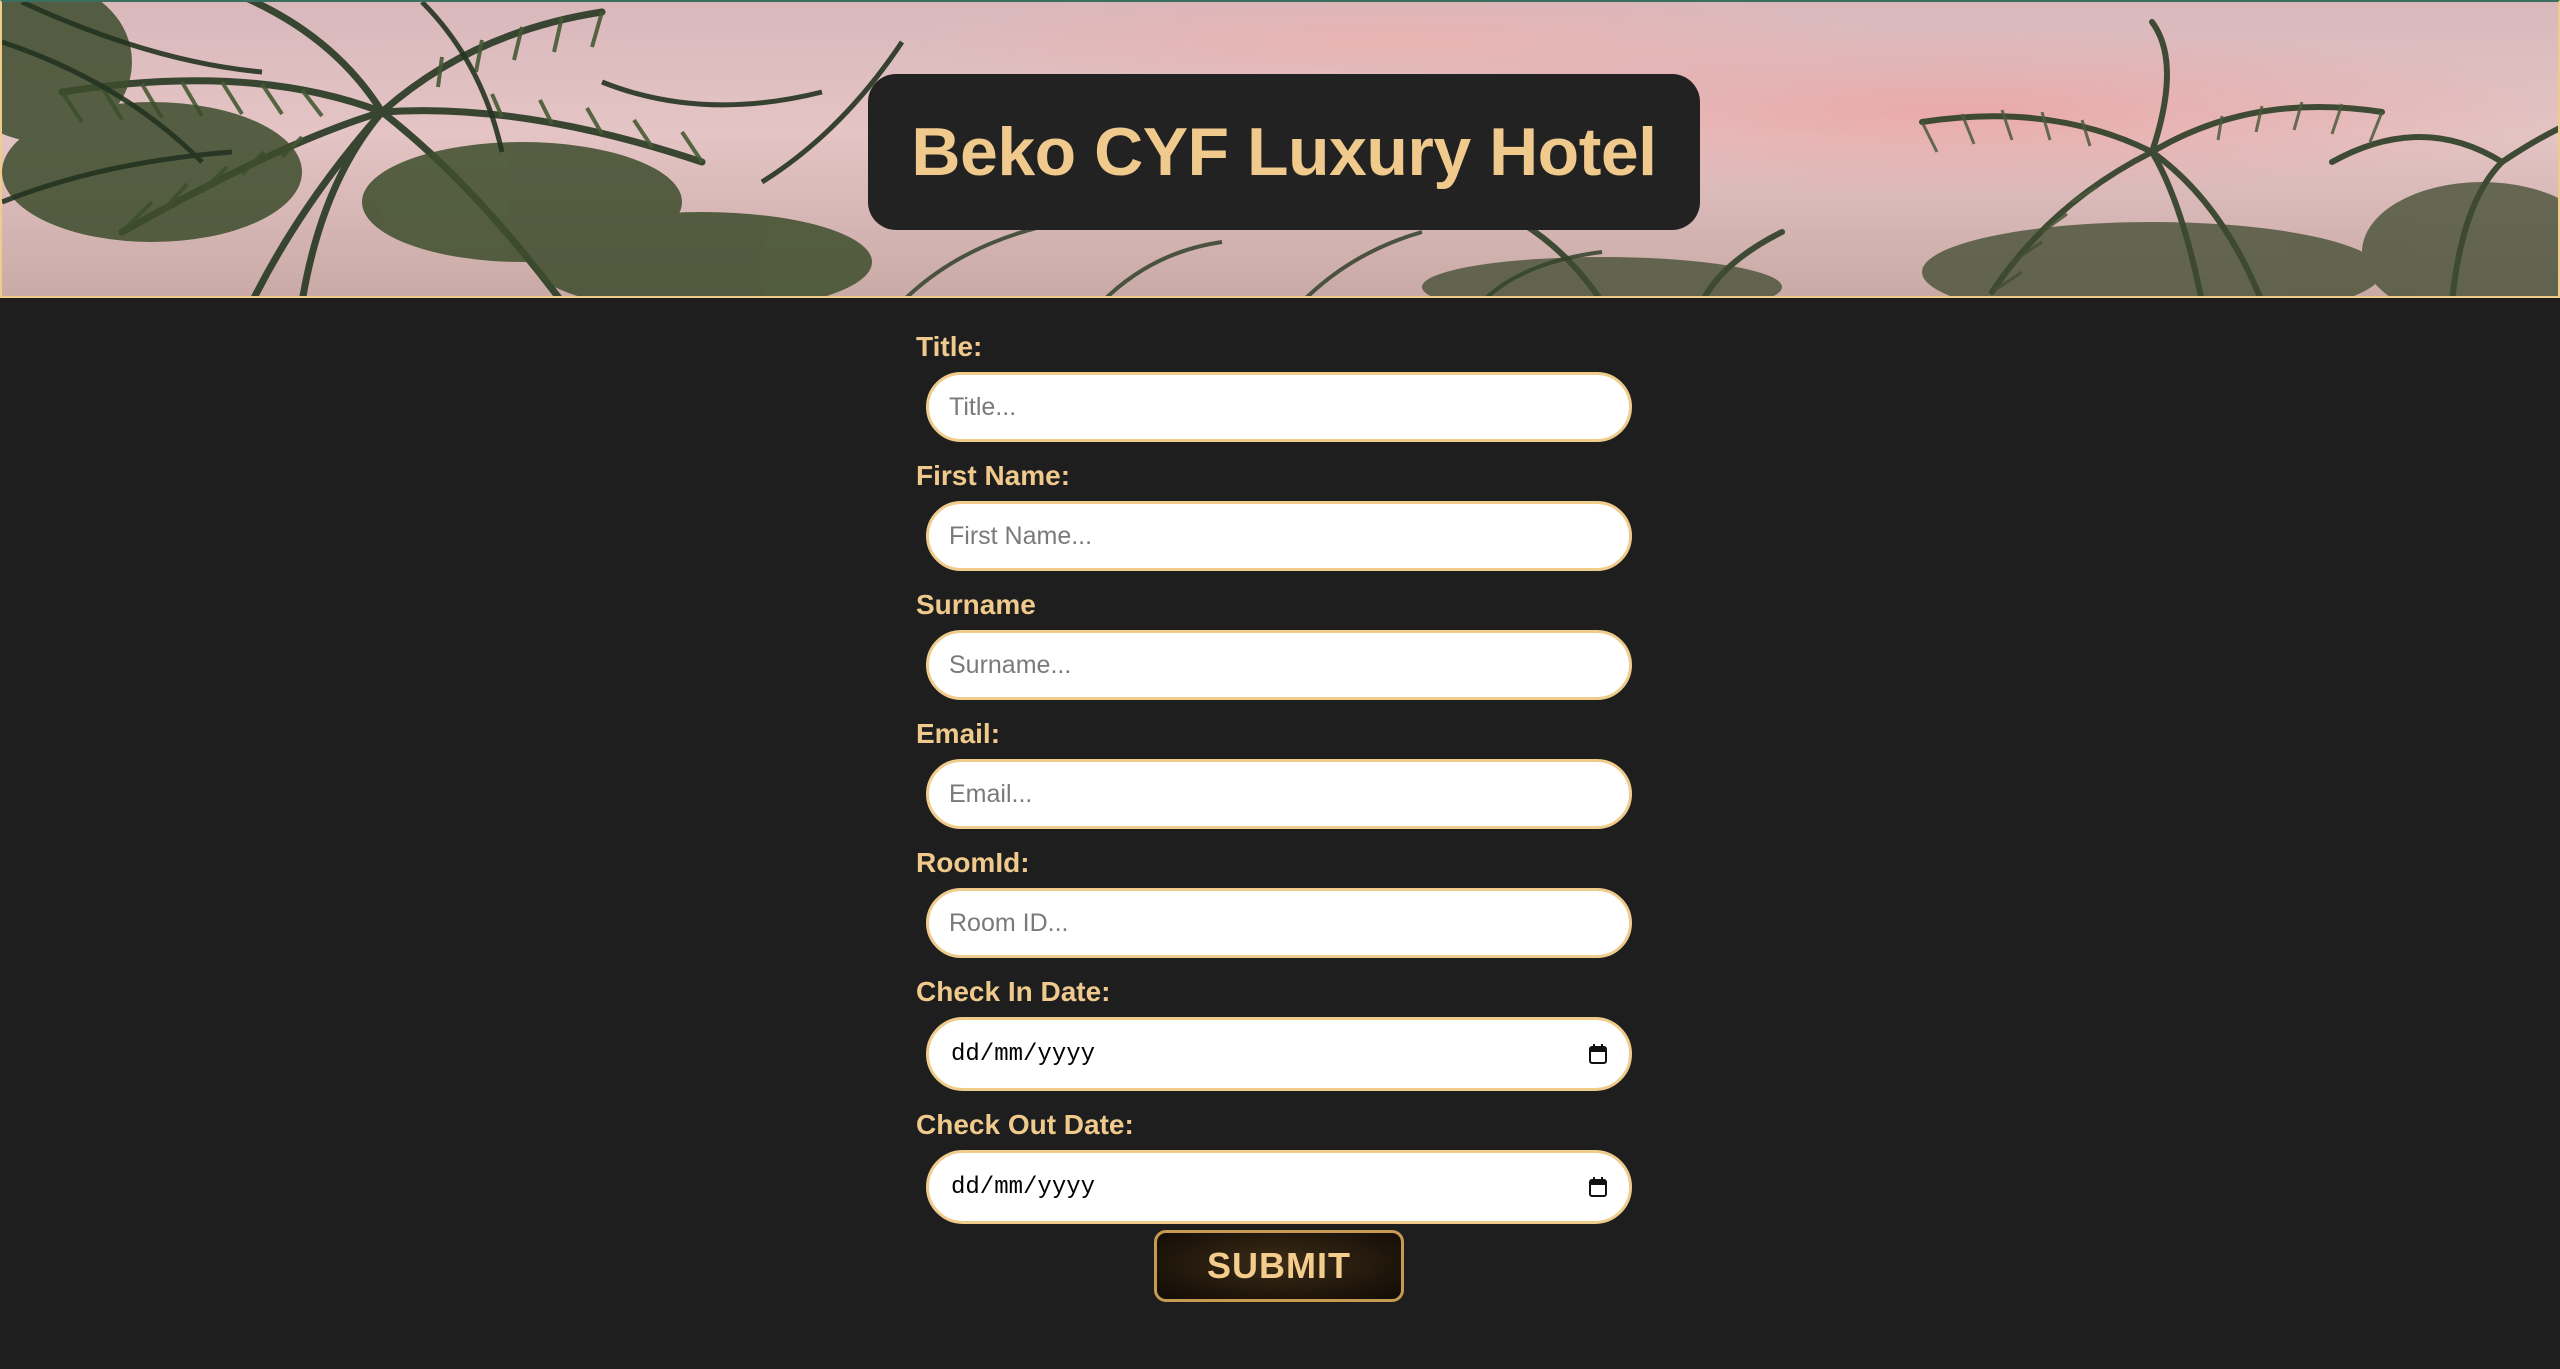  Describe the element at coordinates (1279, 407) in the screenshot. I see `title-input` at that location.